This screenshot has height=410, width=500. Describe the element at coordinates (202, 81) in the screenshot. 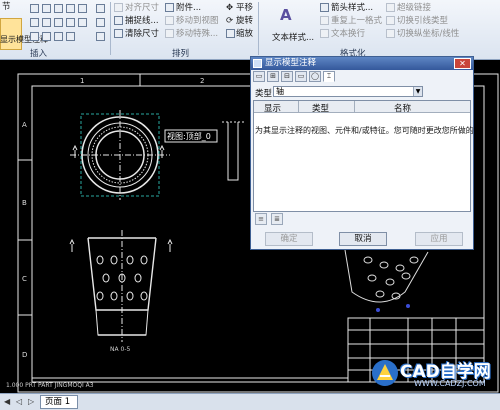

I see `zone-label-col-2: 2` at that location.